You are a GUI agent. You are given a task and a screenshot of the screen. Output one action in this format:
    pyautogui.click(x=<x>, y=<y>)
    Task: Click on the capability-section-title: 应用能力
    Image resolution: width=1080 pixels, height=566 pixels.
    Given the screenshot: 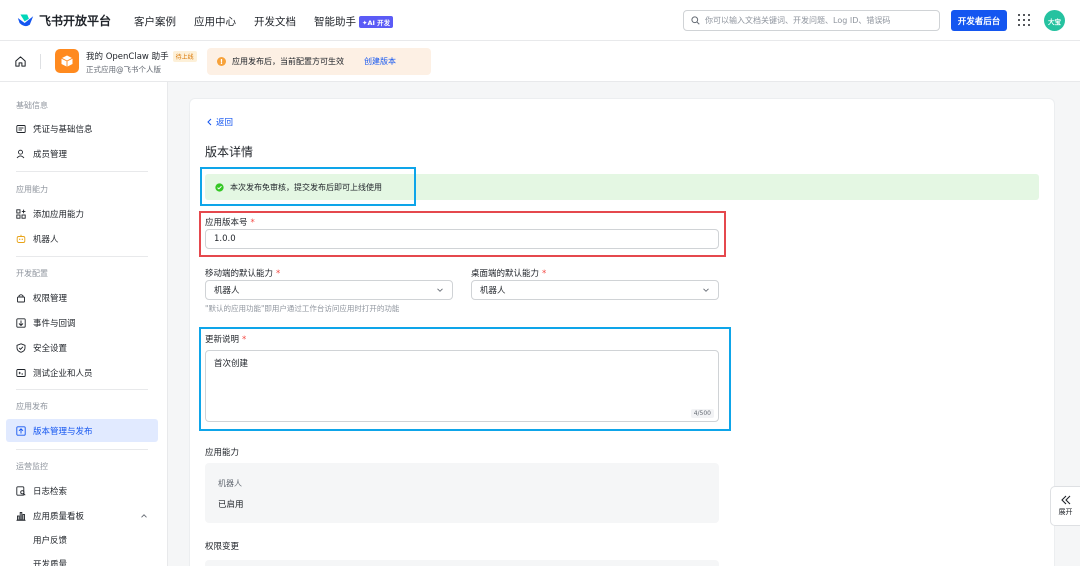 What is the action you would take?
    pyautogui.click(x=222, y=453)
    